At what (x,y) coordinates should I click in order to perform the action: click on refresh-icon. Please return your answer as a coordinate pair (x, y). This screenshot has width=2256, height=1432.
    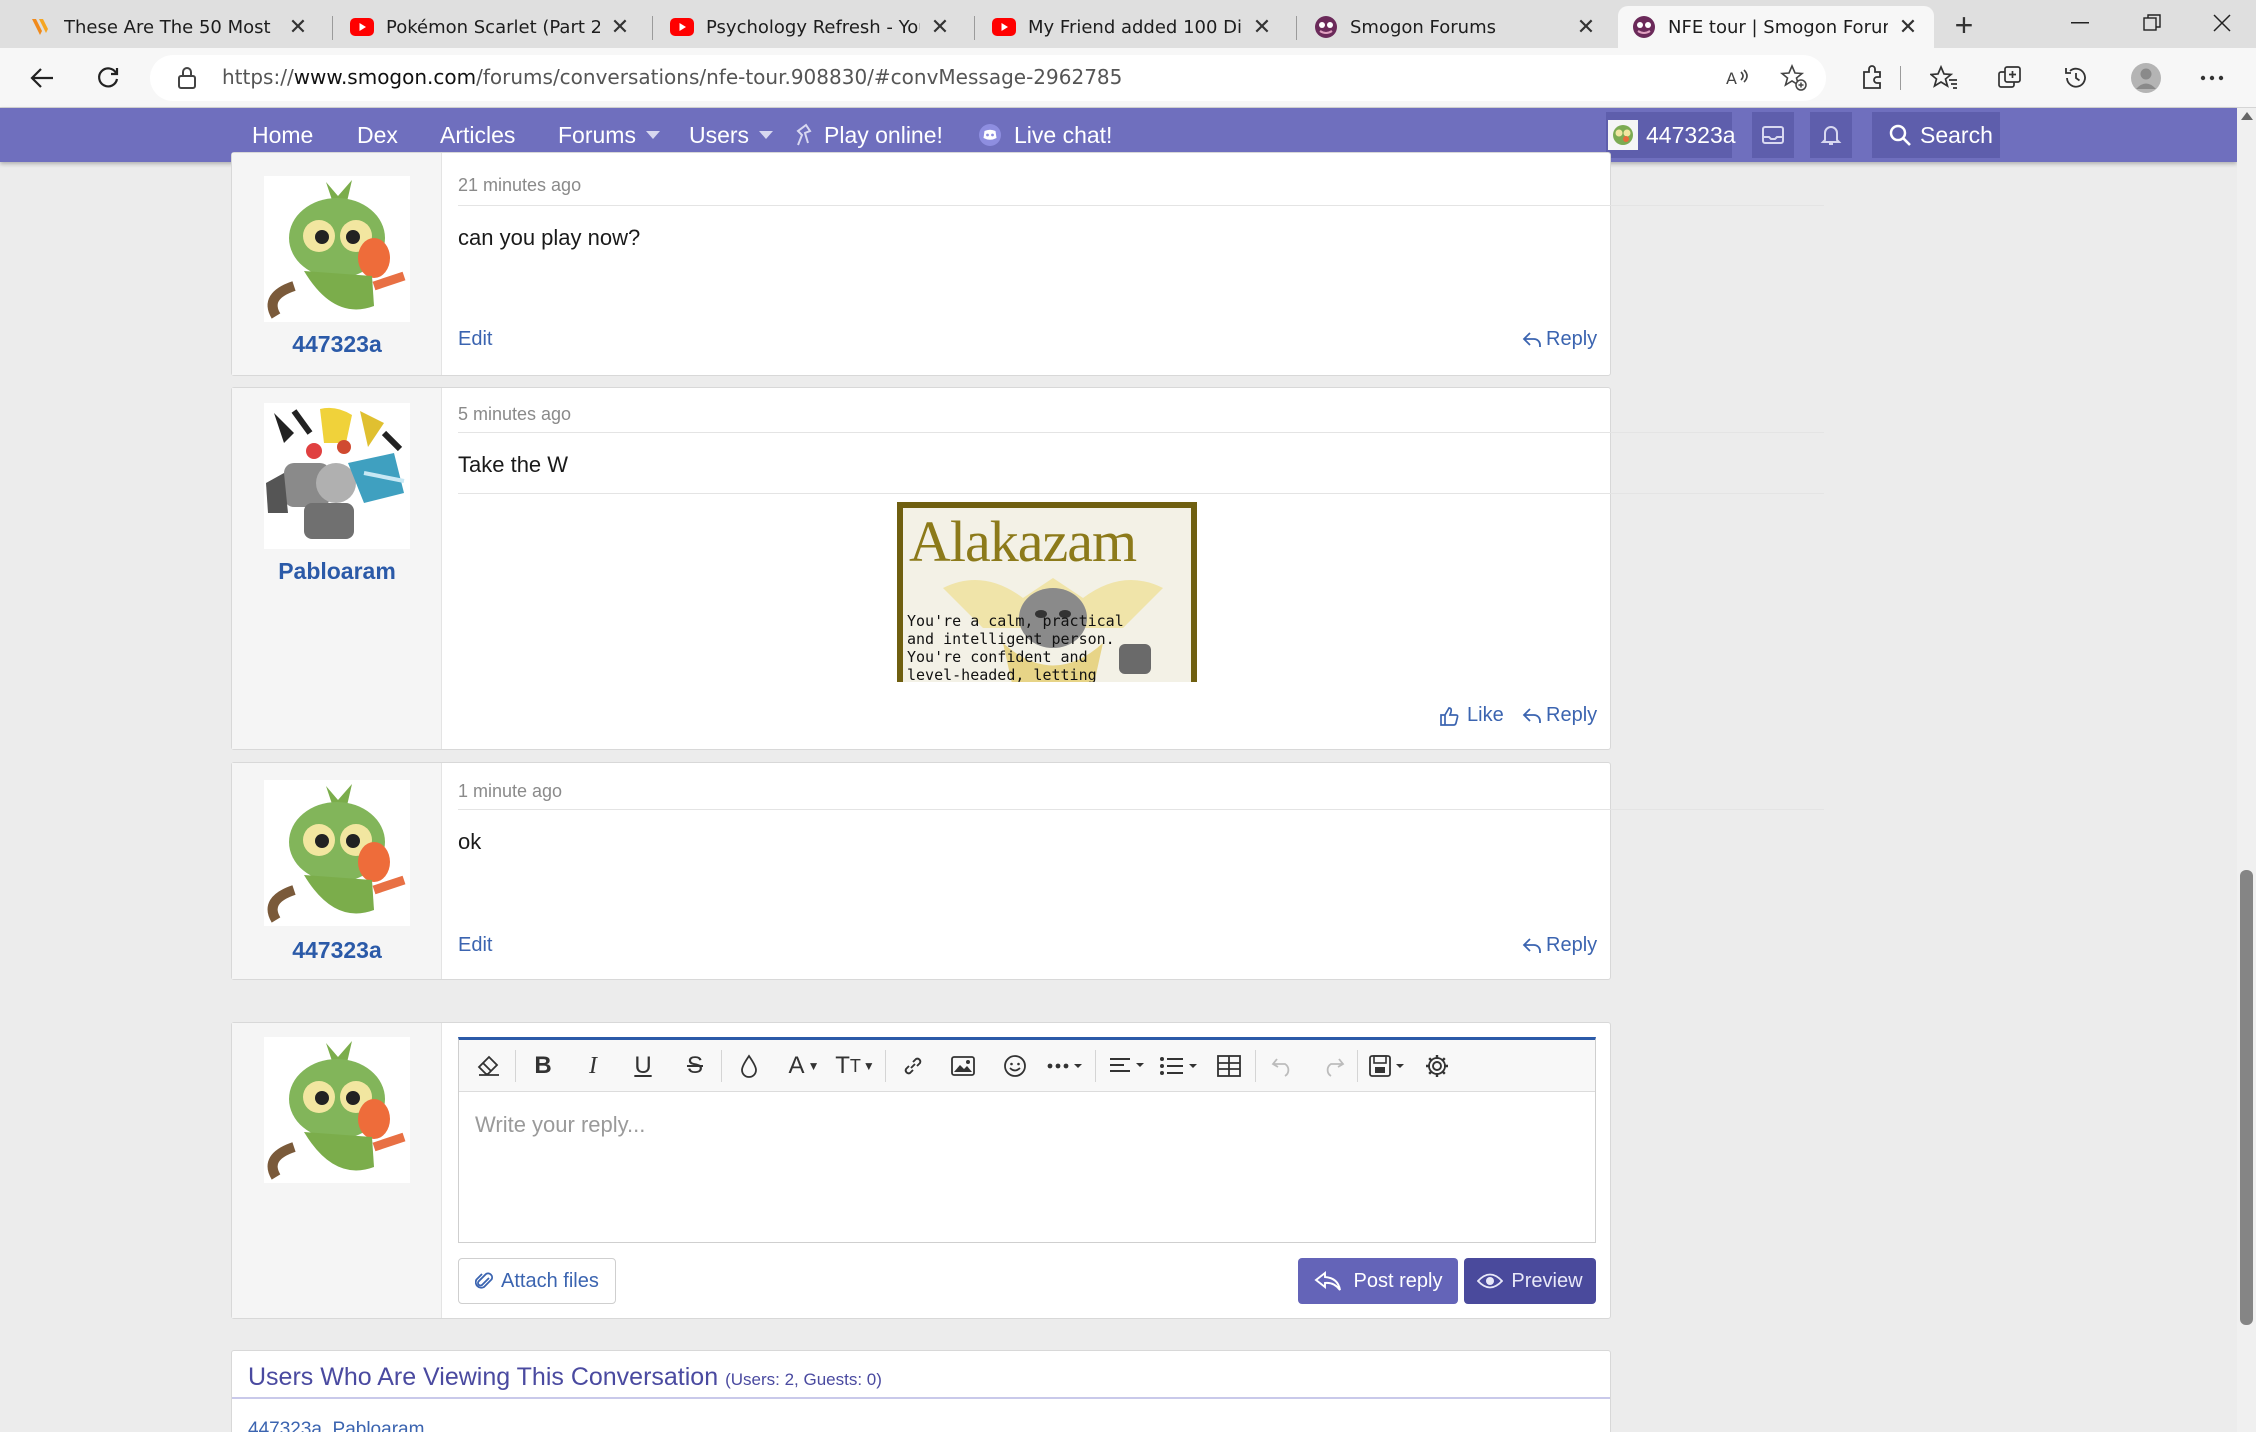
    Looking at the image, I should click on (108, 78).